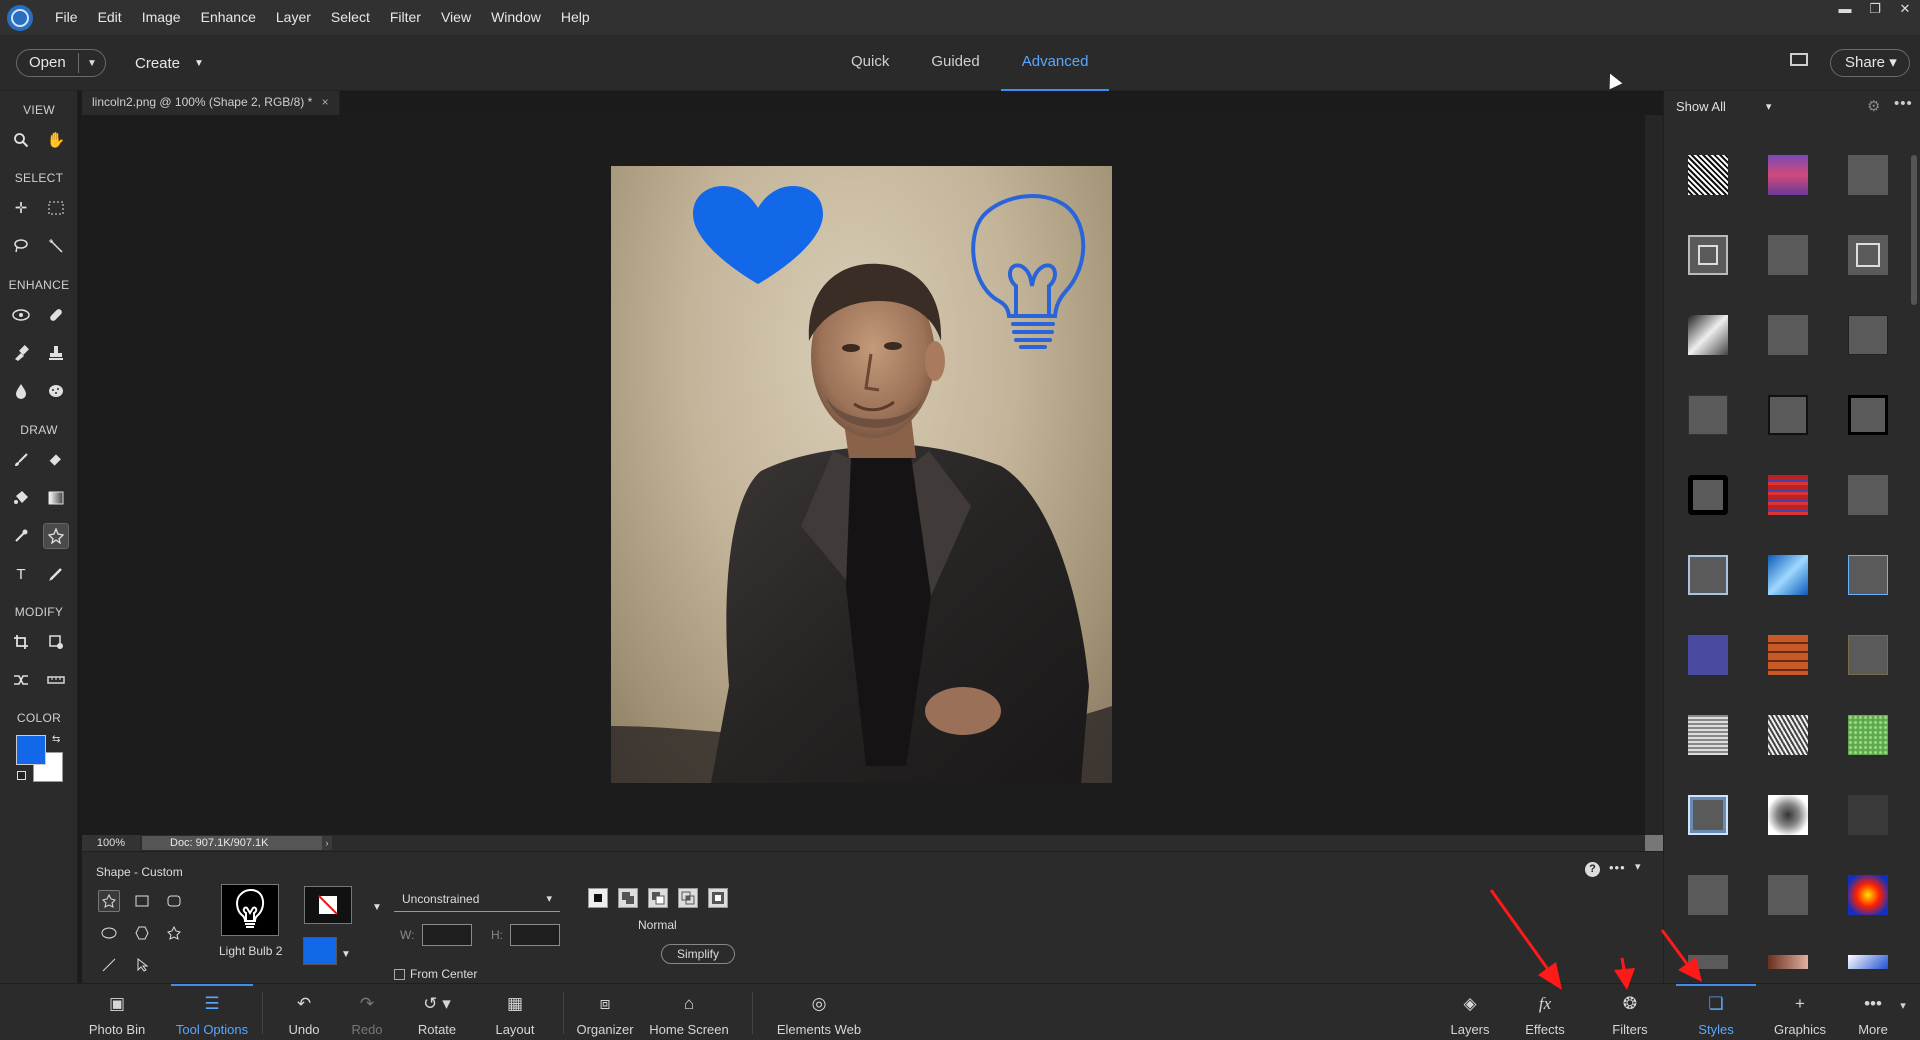 This screenshot has width=1920, height=1040. I want to click on shape-preview, so click(250, 910).